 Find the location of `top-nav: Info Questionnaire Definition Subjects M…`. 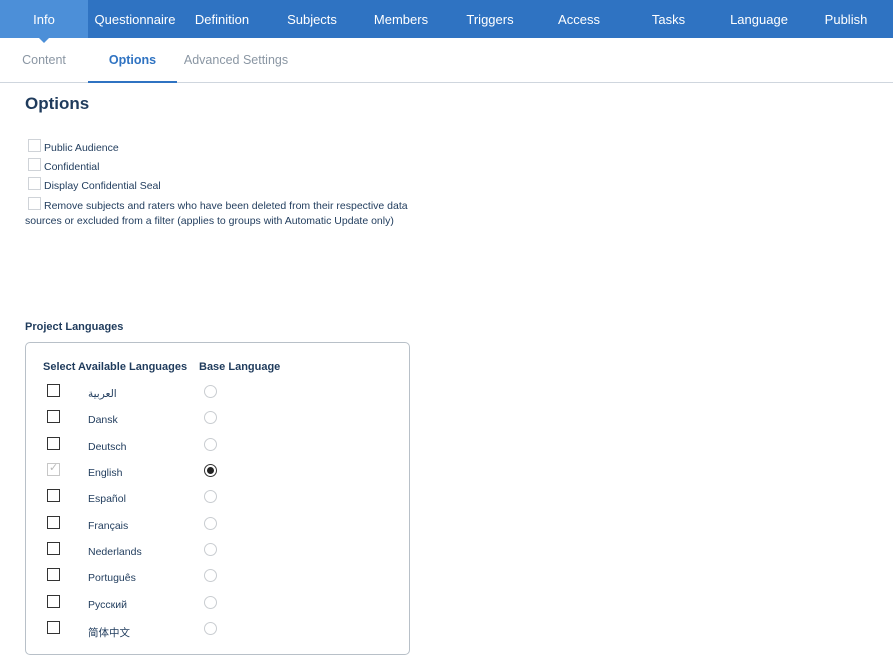

top-nav: Info Questionnaire Definition Subjects M… is located at coordinates (446, 21).